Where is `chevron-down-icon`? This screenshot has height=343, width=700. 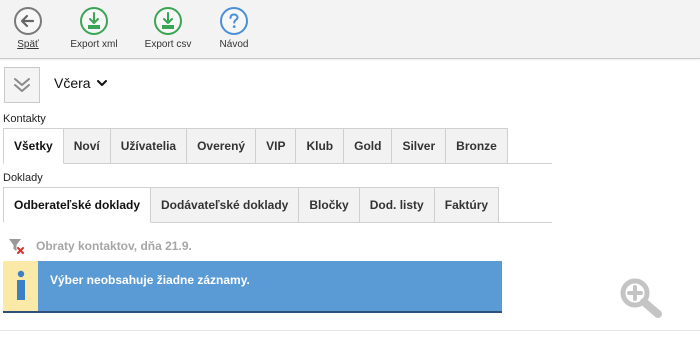 chevron-down-icon is located at coordinates (101, 83).